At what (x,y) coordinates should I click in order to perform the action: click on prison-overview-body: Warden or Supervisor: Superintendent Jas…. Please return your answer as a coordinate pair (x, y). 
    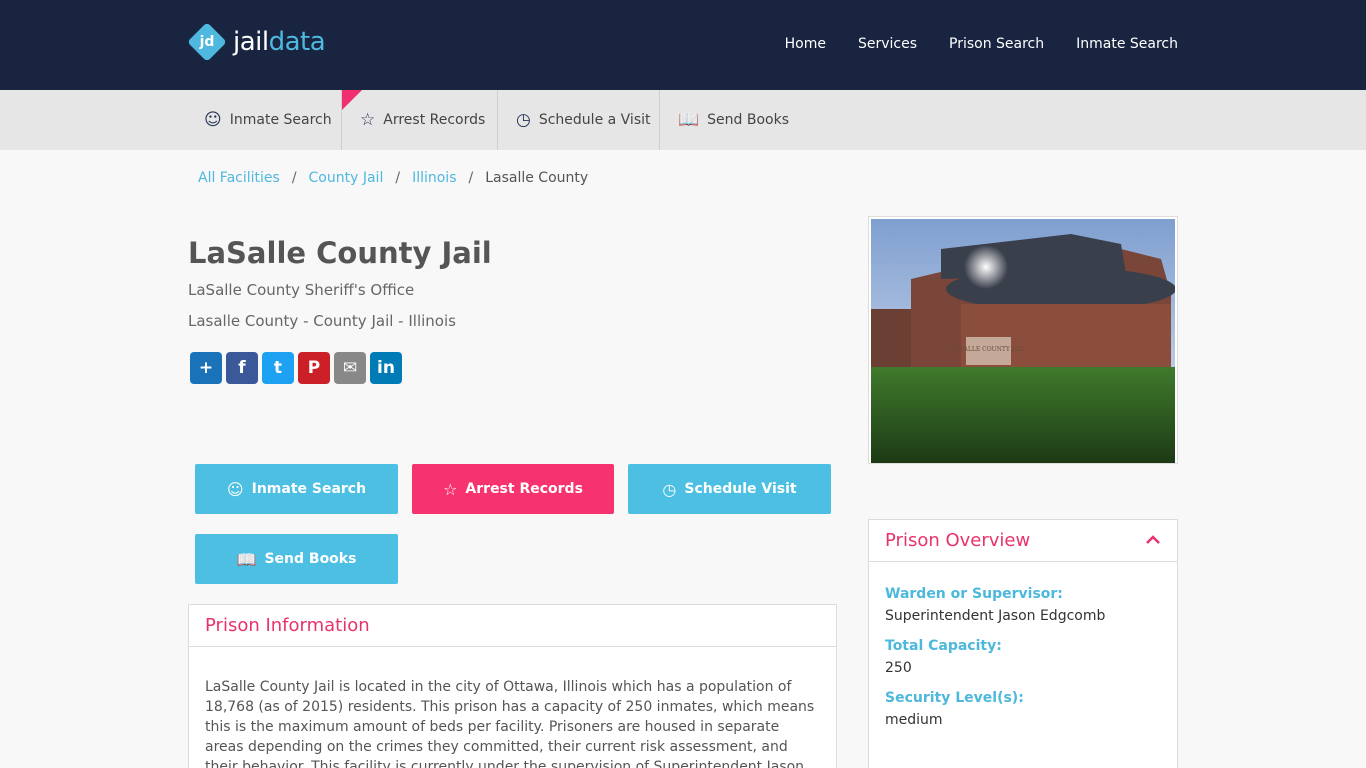
    Looking at the image, I should click on (1023, 645).